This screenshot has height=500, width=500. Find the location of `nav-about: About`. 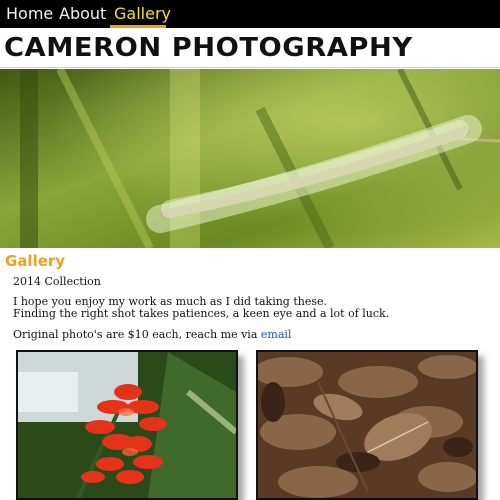

nav-about: About is located at coordinates (82, 14).